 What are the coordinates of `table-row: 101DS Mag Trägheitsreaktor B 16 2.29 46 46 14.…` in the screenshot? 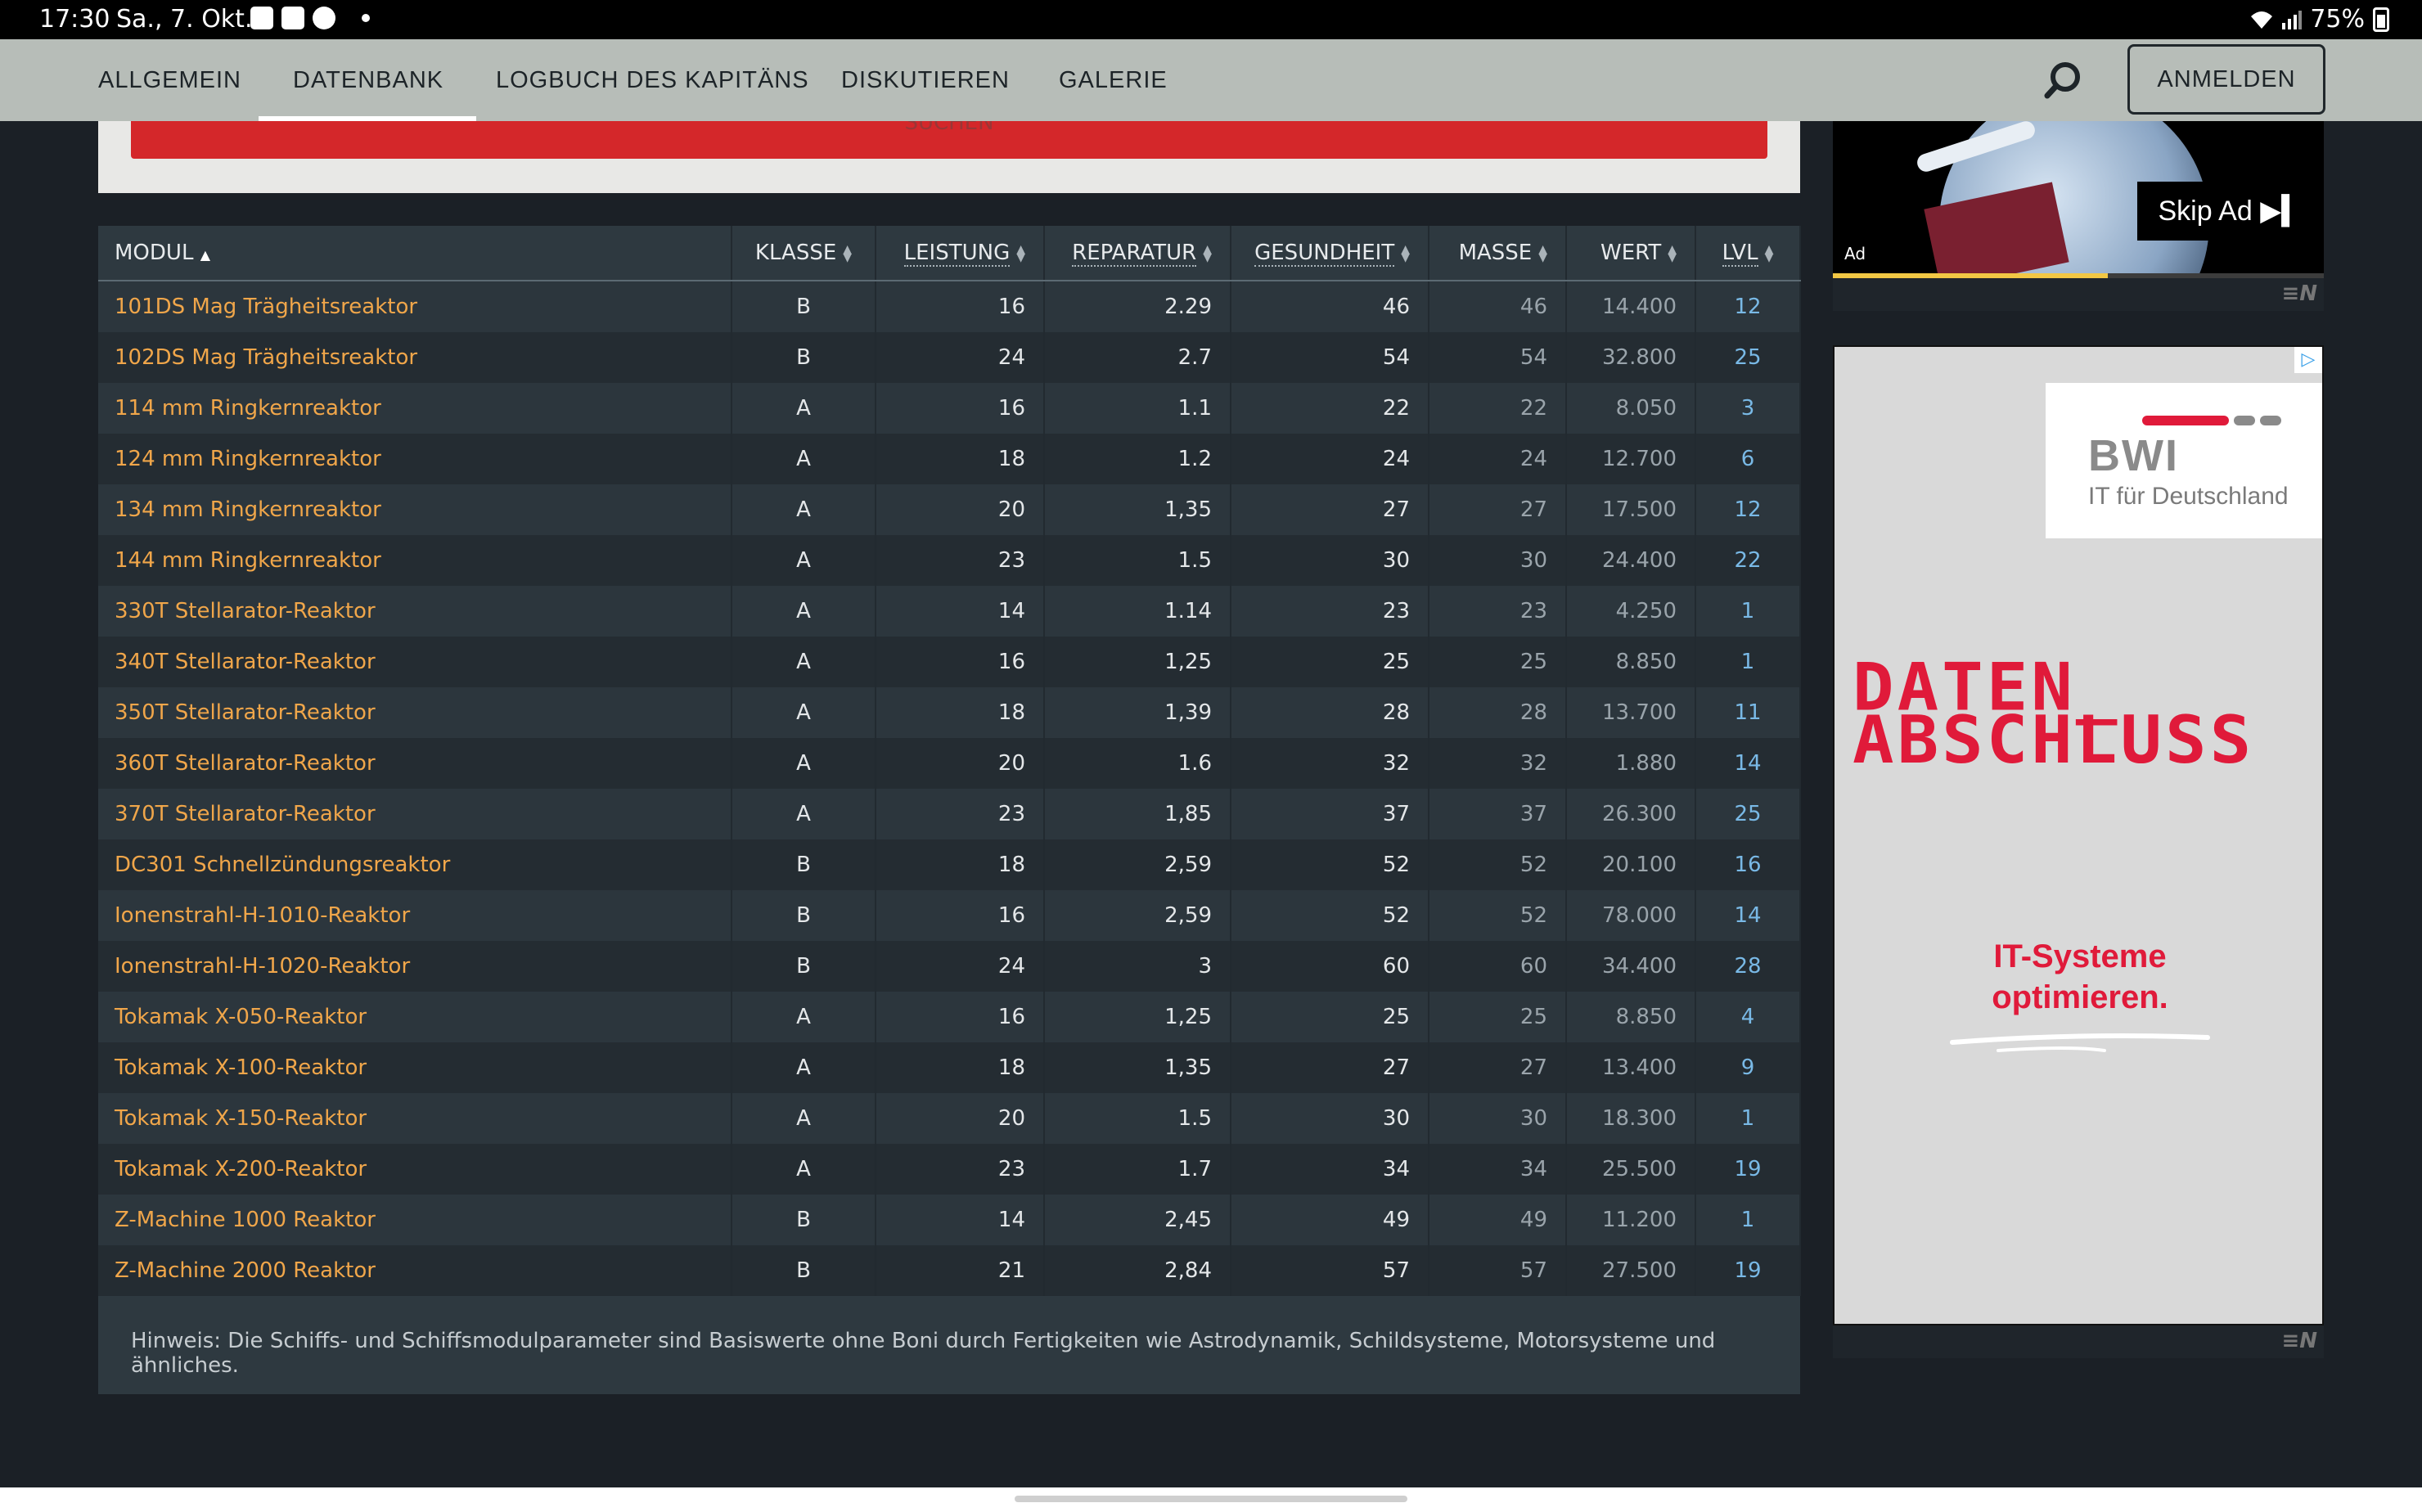 It's located at (949, 307).